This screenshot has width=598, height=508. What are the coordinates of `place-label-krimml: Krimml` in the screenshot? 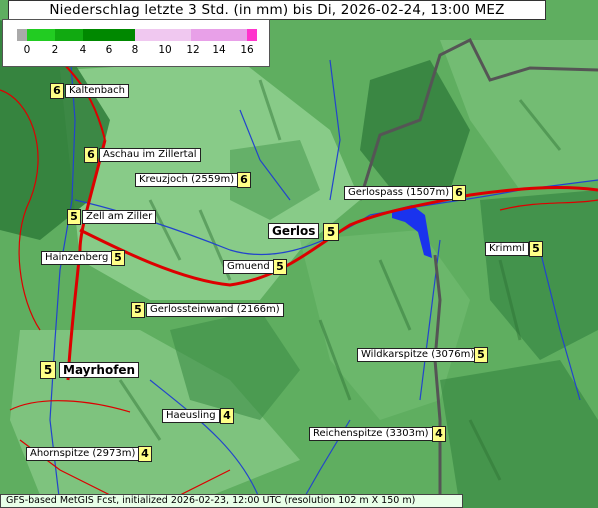 It's located at (507, 249).